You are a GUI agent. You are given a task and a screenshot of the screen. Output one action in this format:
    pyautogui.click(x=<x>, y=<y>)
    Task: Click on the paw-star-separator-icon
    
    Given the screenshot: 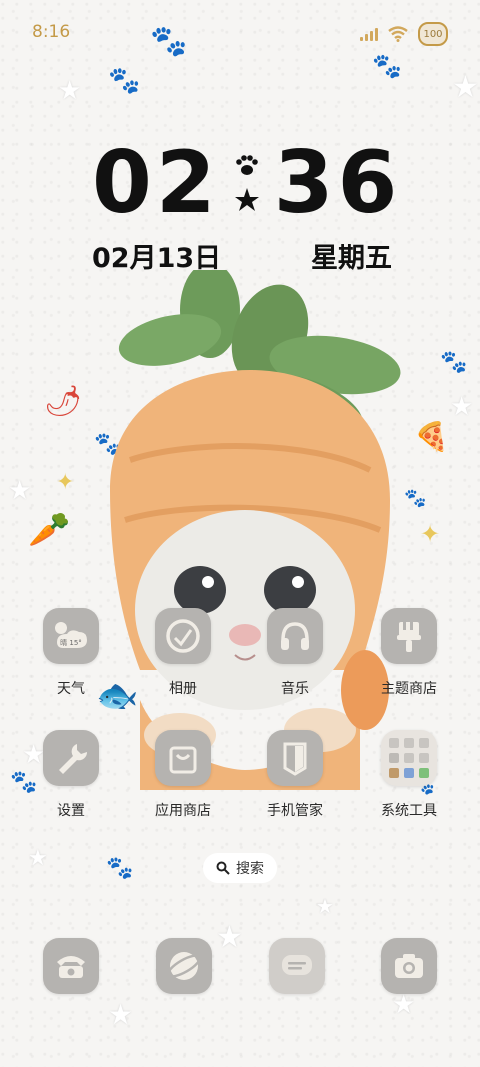 What is the action you would take?
    pyautogui.click(x=246, y=183)
    